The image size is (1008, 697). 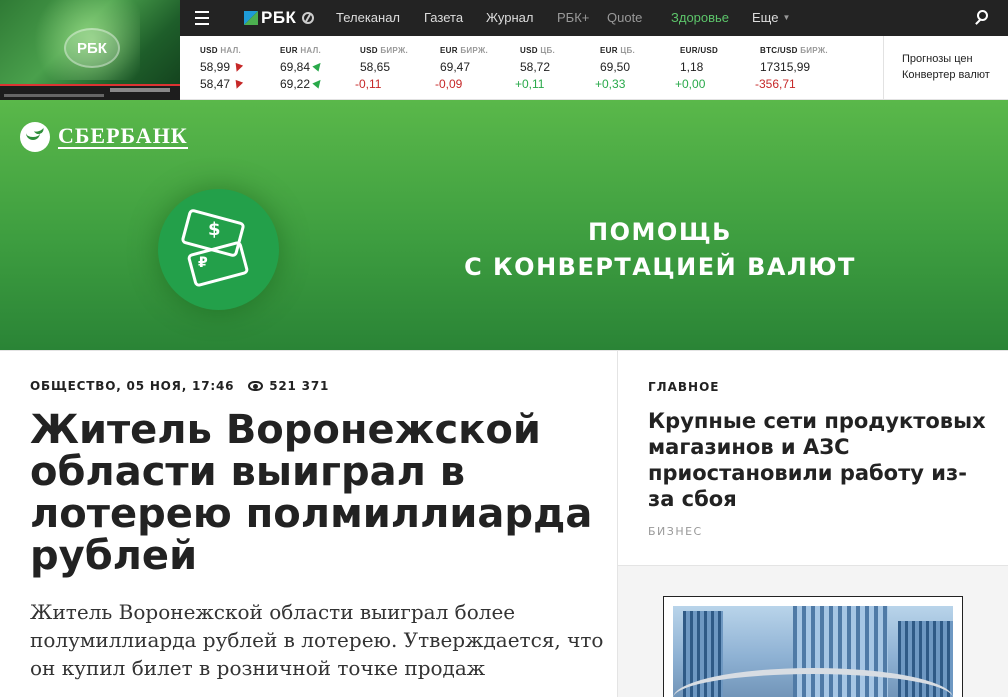 I want to click on quote-change: -0,09, so click(x=449, y=84).